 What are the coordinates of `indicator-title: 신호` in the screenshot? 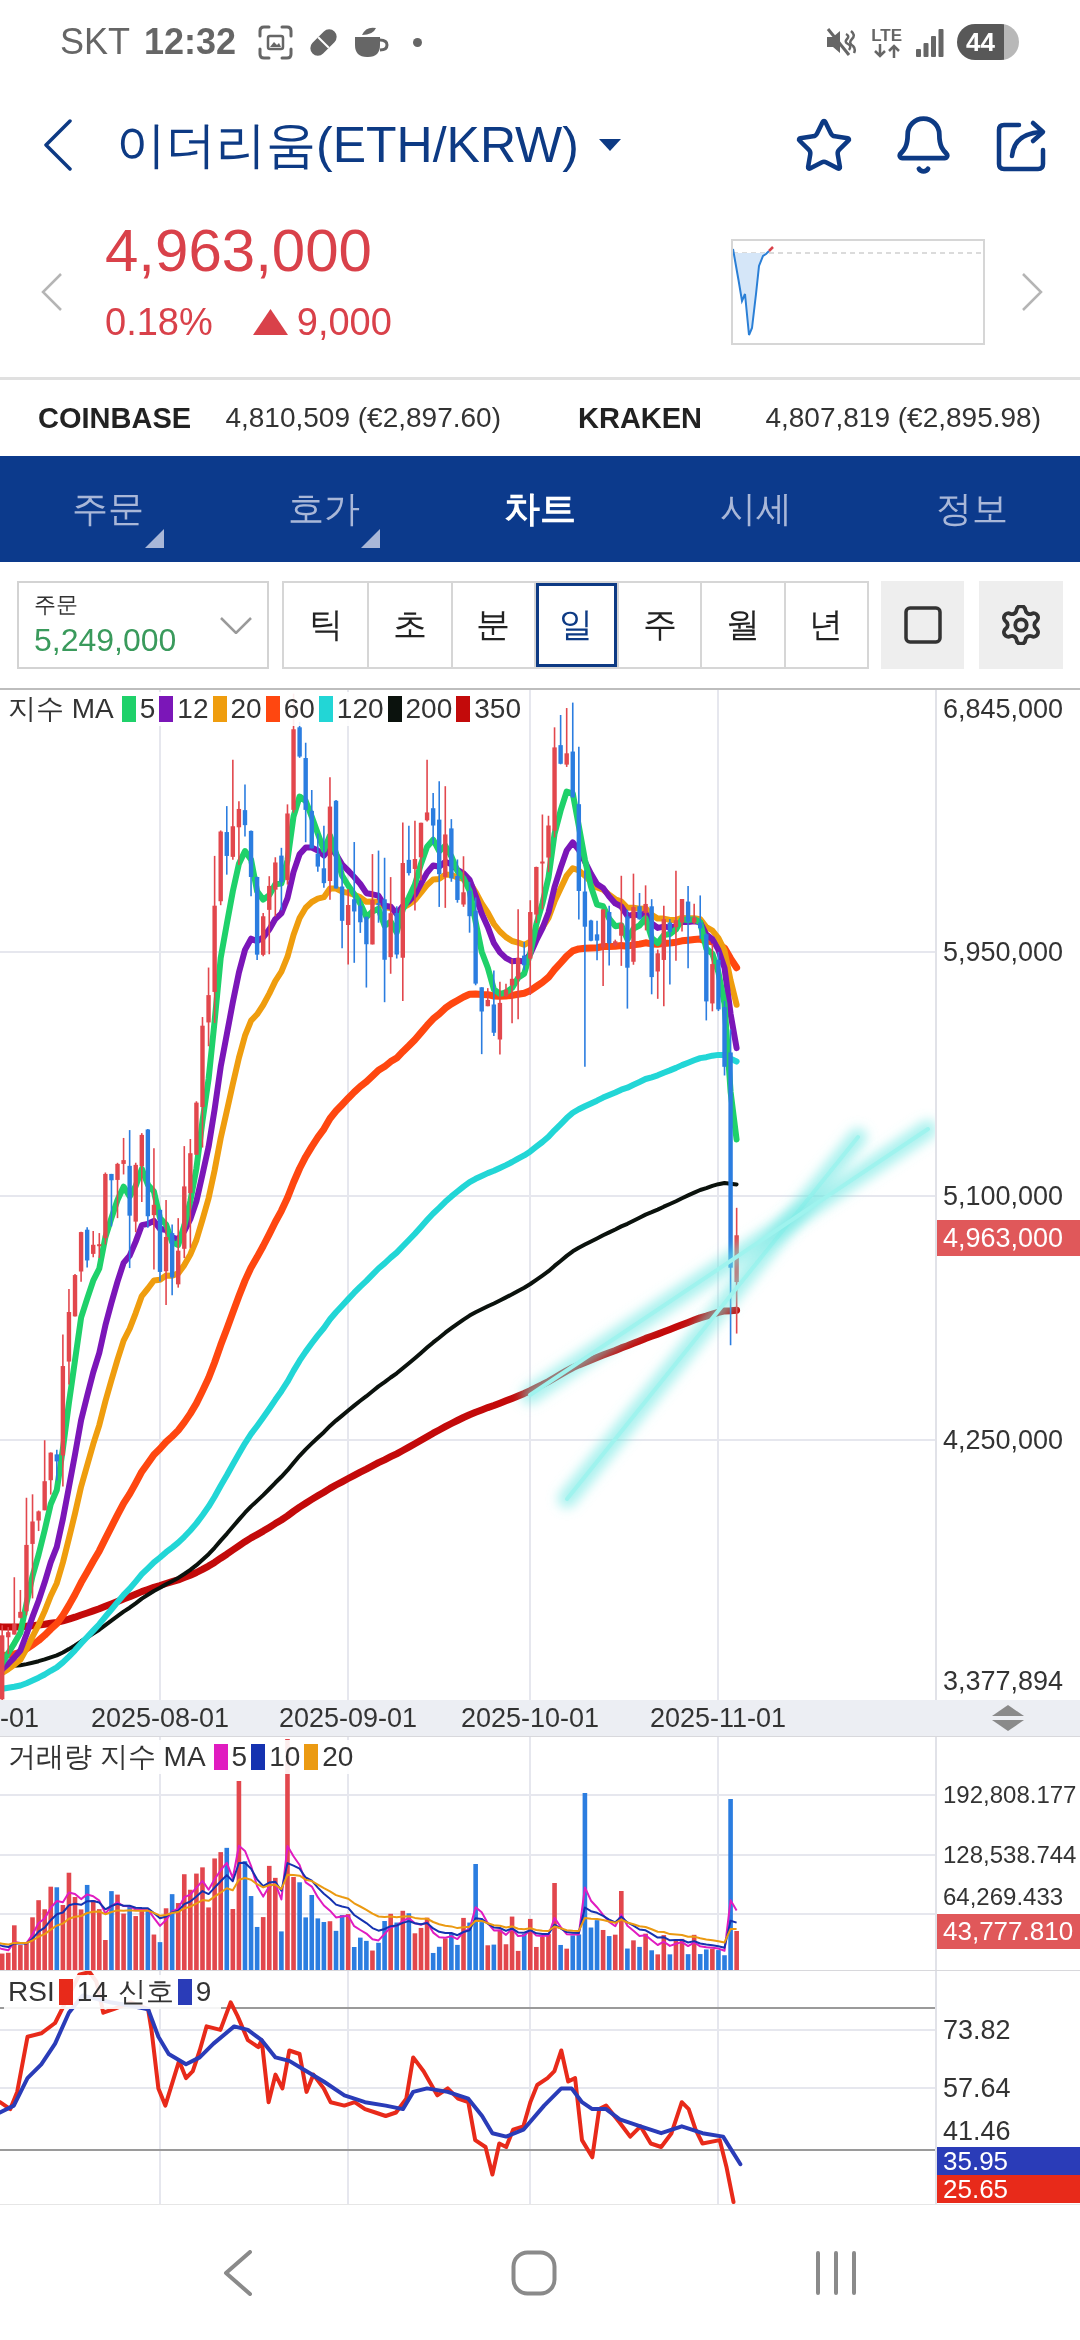 It's located at (145, 1992).